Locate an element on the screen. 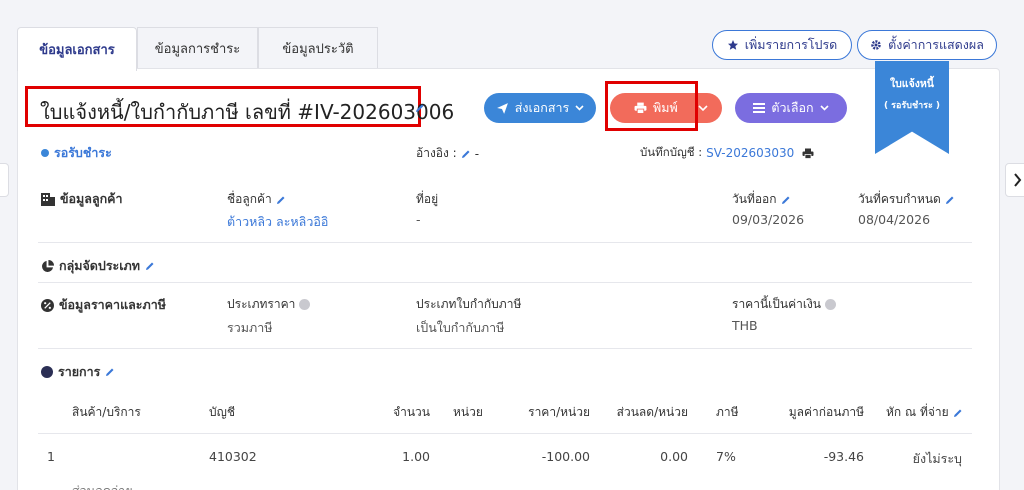  customer-name-label-text: ชื่อลูกค้า is located at coordinates (249, 199).